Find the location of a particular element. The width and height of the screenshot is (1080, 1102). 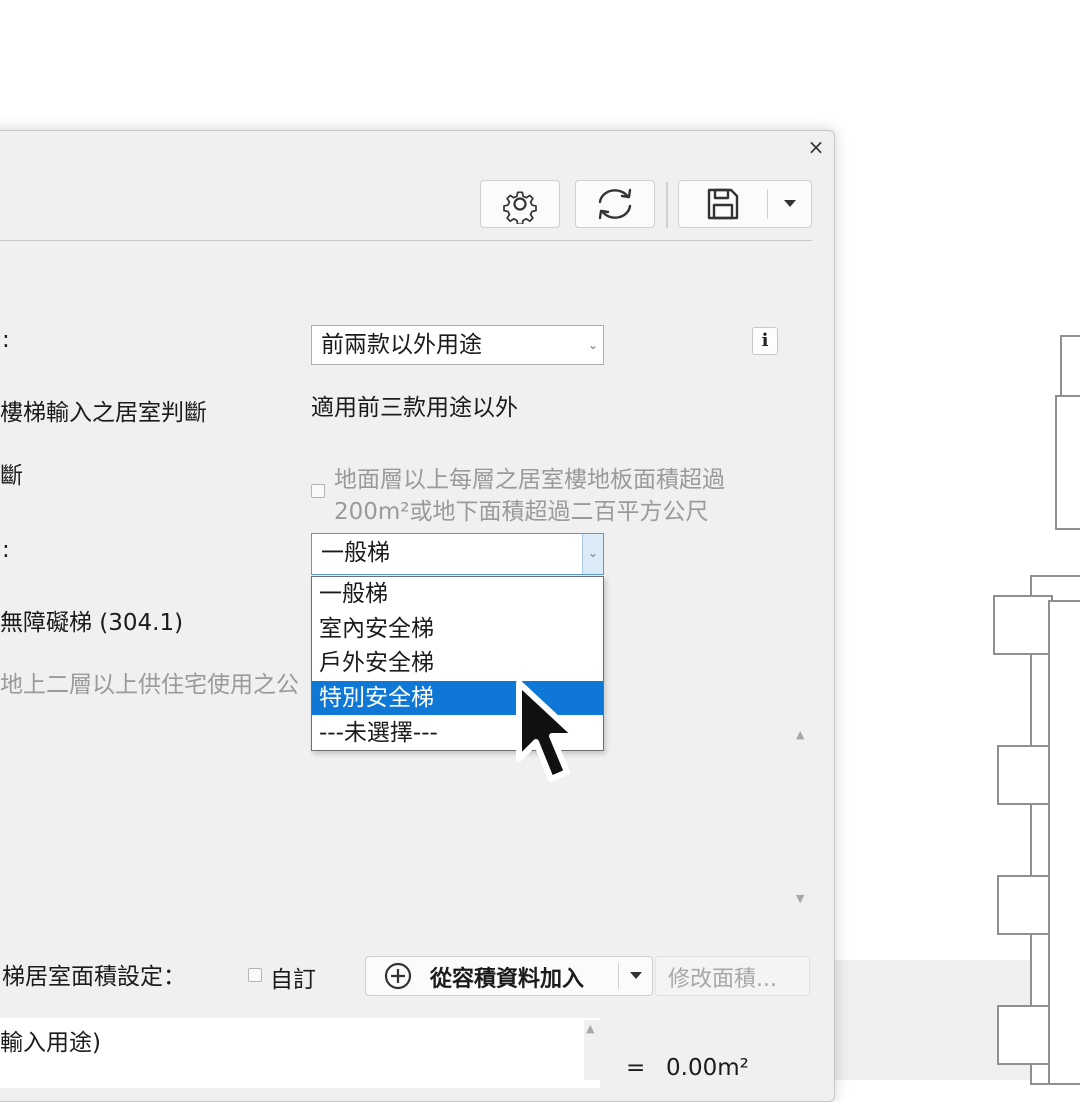

area-exceed-label-line2: 200m²或地下面積超過二百平方公尺 is located at coordinates (521, 512).